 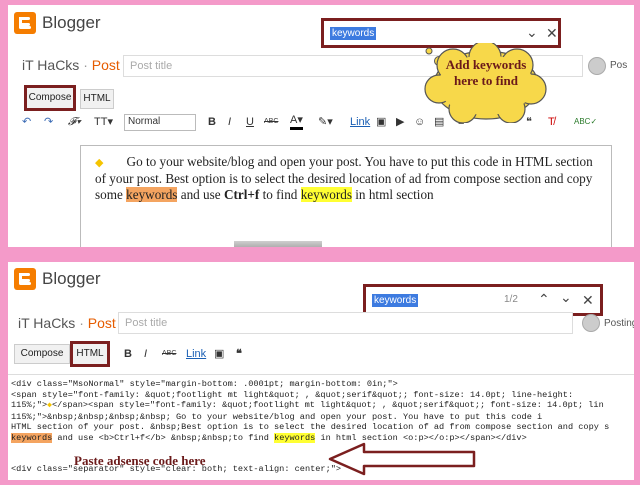 I want to click on undo-icon: ↶, so click(x=26, y=122).